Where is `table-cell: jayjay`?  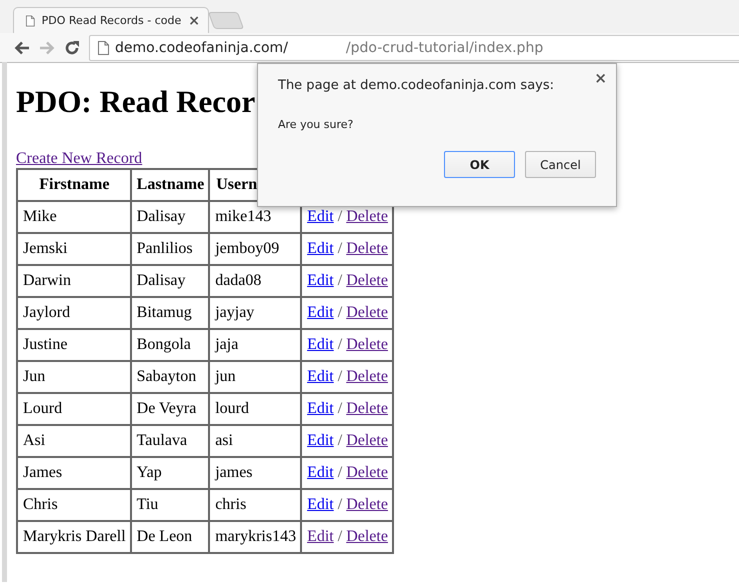 table-cell: jayjay is located at coordinates (255, 313).